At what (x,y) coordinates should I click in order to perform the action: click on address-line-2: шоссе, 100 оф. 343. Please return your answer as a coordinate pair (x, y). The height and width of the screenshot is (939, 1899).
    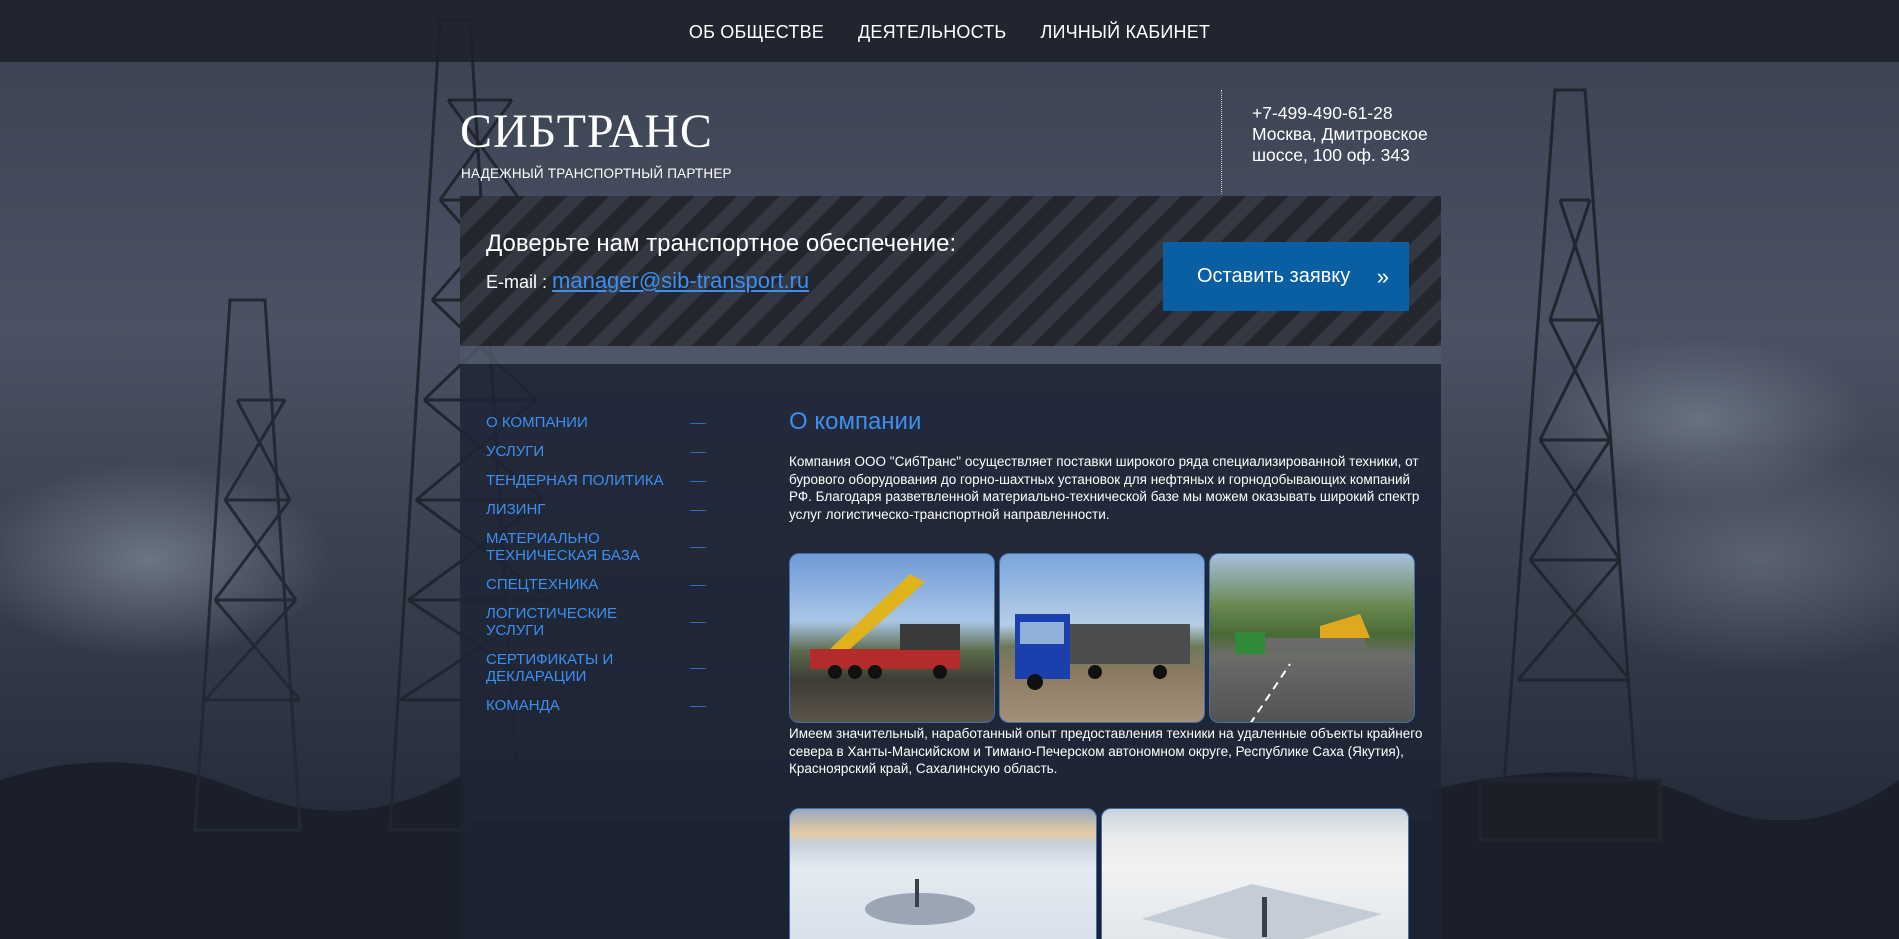
    Looking at the image, I should click on (1331, 155).